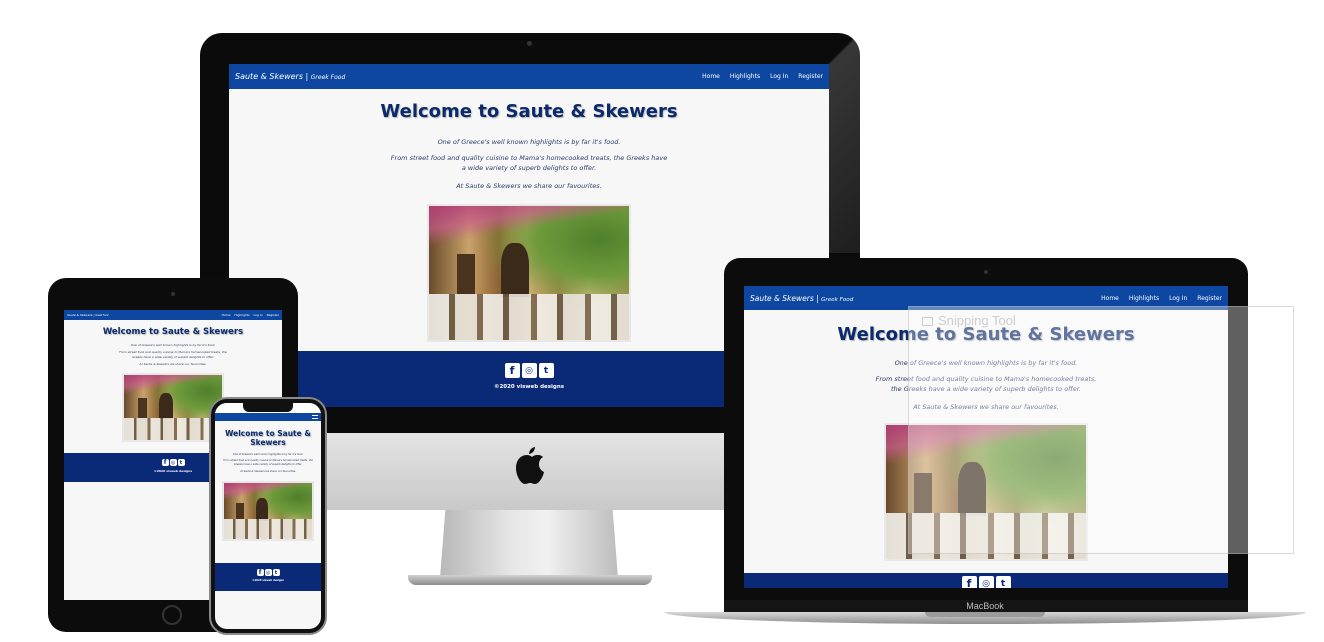 The width and height of the screenshot is (1324, 642). I want to click on iphone-notch, so click(268, 407).